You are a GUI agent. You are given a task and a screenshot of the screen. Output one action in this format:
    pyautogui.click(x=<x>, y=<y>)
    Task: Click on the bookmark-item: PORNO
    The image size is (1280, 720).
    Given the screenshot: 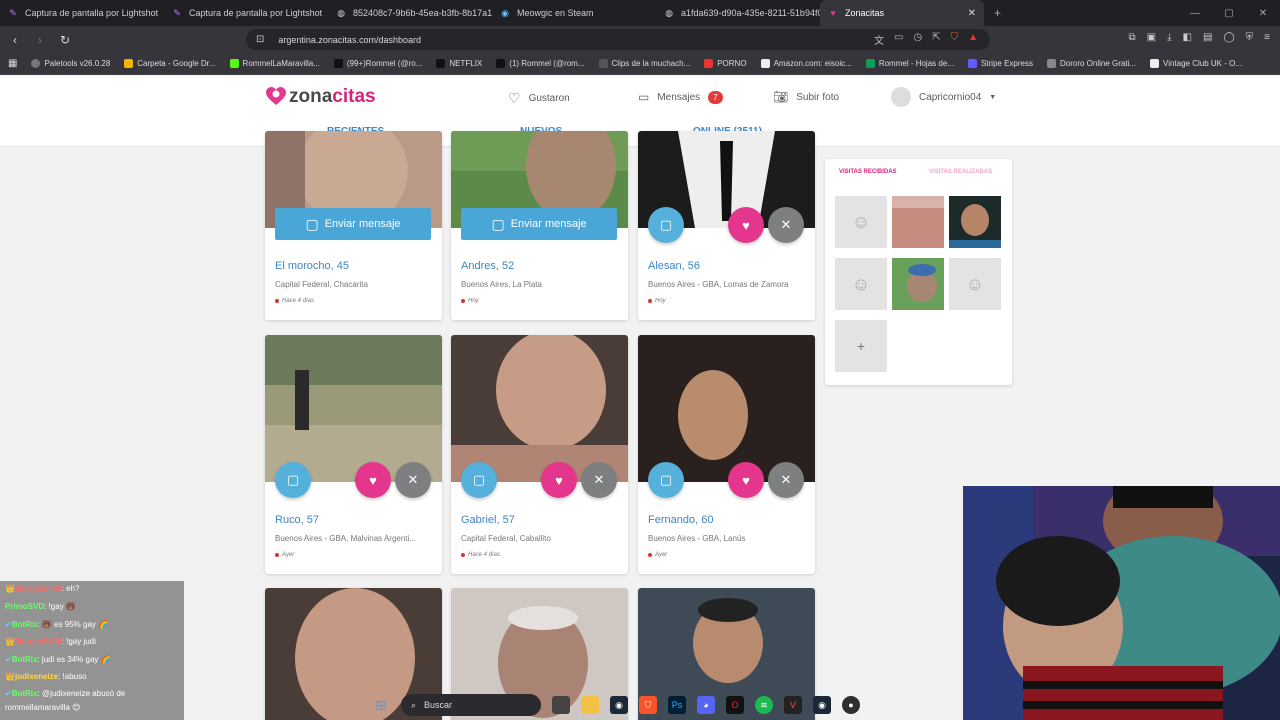 What is the action you would take?
    pyautogui.click(x=725, y=63)
    